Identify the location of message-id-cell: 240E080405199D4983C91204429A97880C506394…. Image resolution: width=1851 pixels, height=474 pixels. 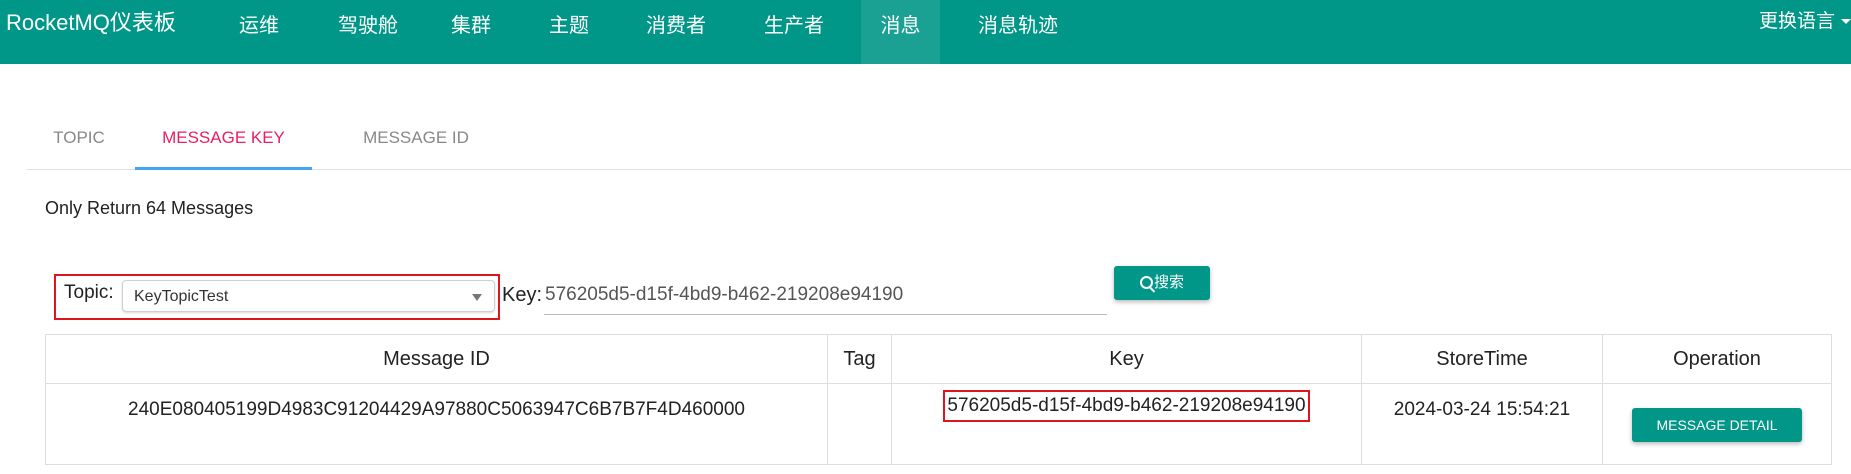
(436, 424).